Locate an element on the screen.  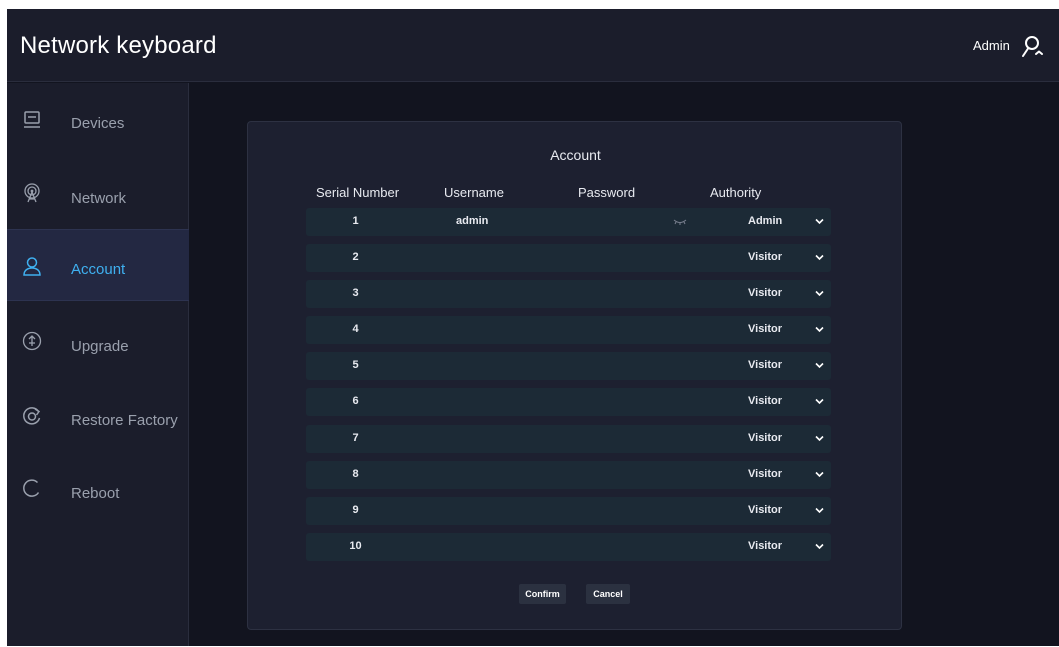
table-row: 9 Visitor is located at coordinates (568, 511).